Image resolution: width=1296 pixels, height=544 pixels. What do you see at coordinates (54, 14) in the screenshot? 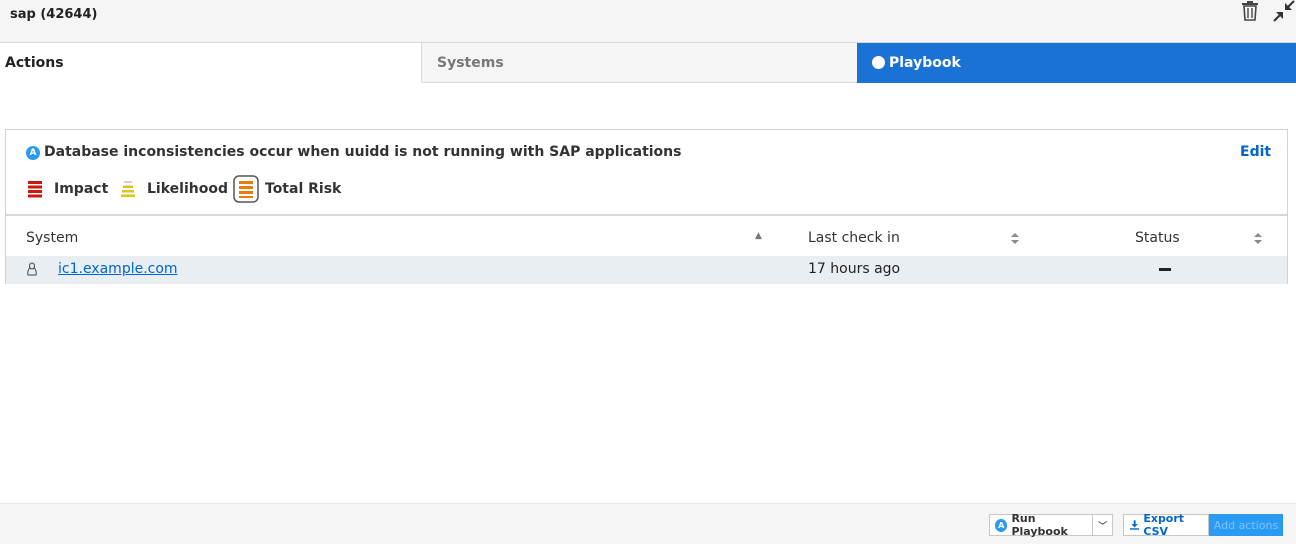
I see `modal-title: sap (42644)` at bounding box center [54, 14].